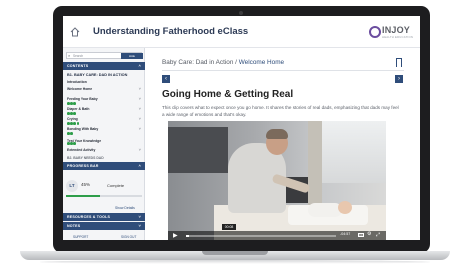 This screenshot has height=268, width=470. What do you see at coordinates (78, 66) in the screenshot?
I see `contents-label: CONTENTS` at bounding box center [78, 66].